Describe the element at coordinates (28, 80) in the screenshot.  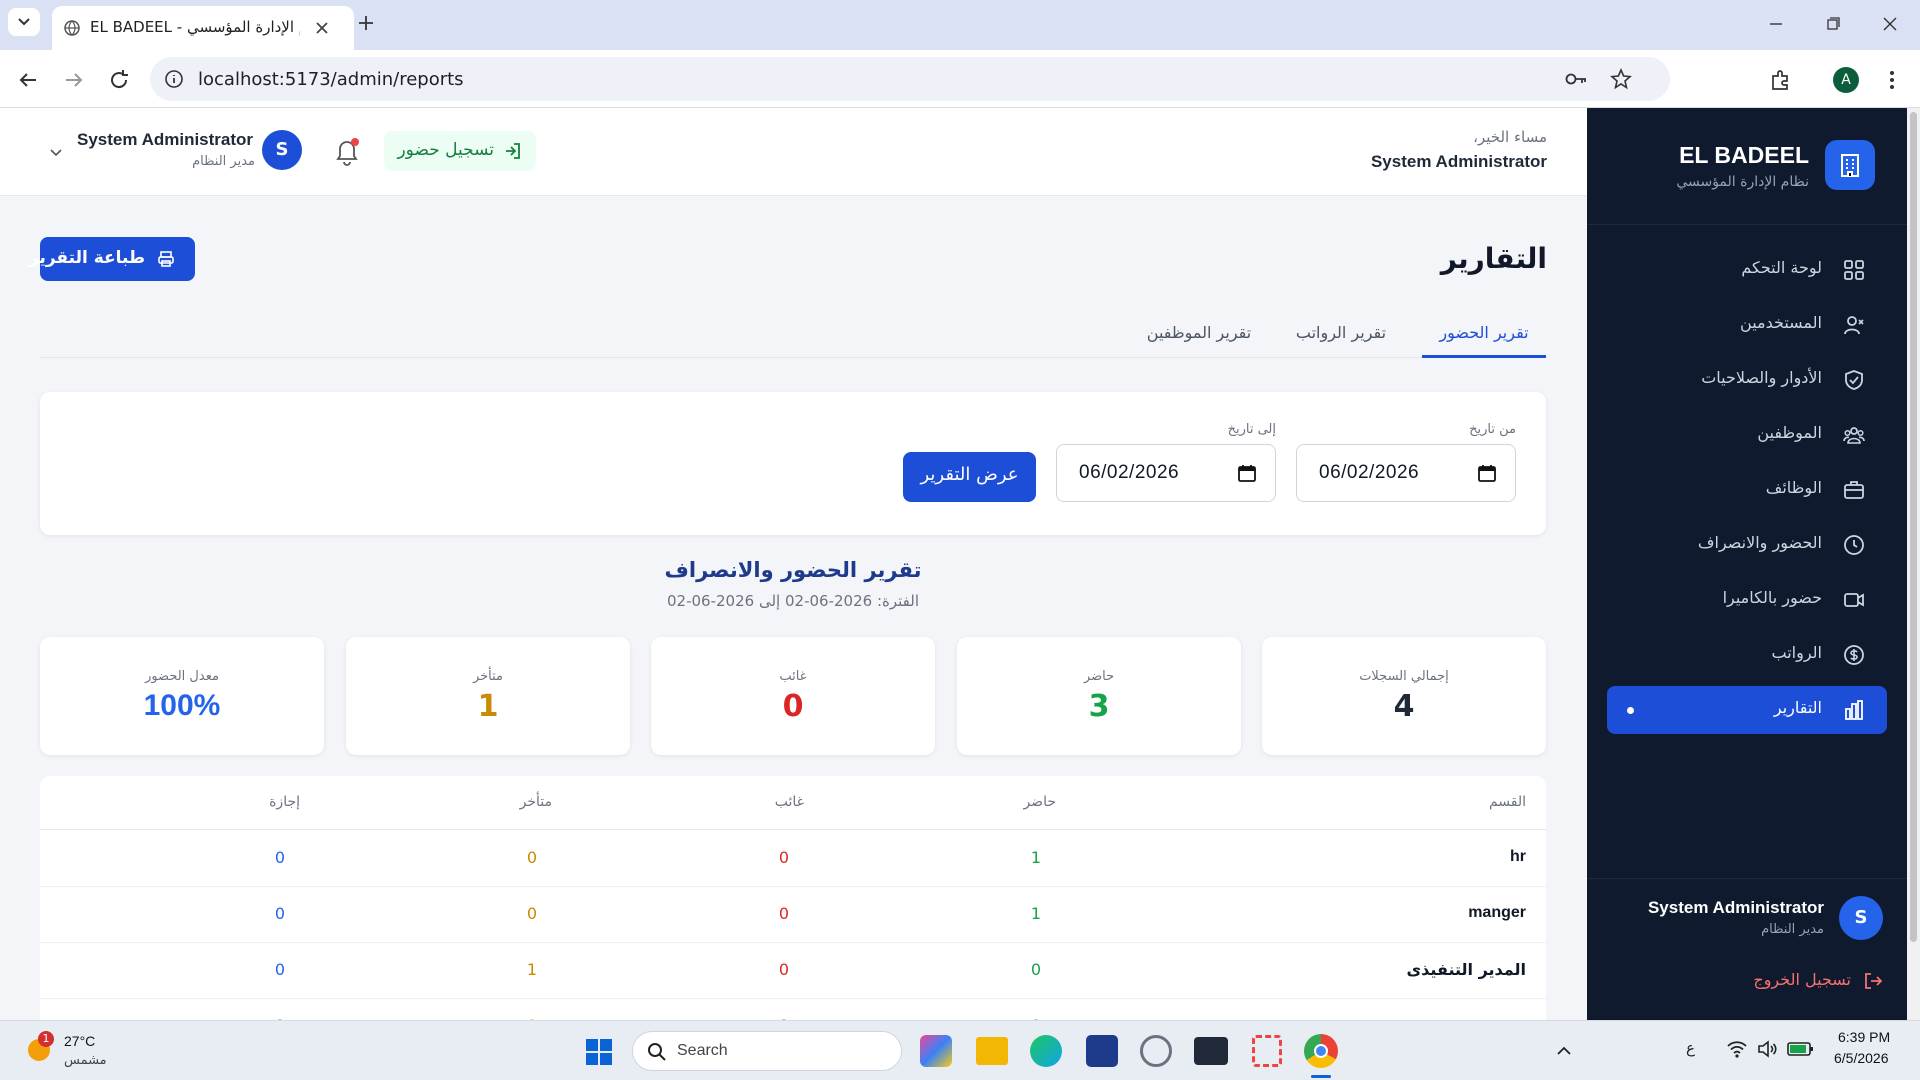
I see `back-icon` at that location.